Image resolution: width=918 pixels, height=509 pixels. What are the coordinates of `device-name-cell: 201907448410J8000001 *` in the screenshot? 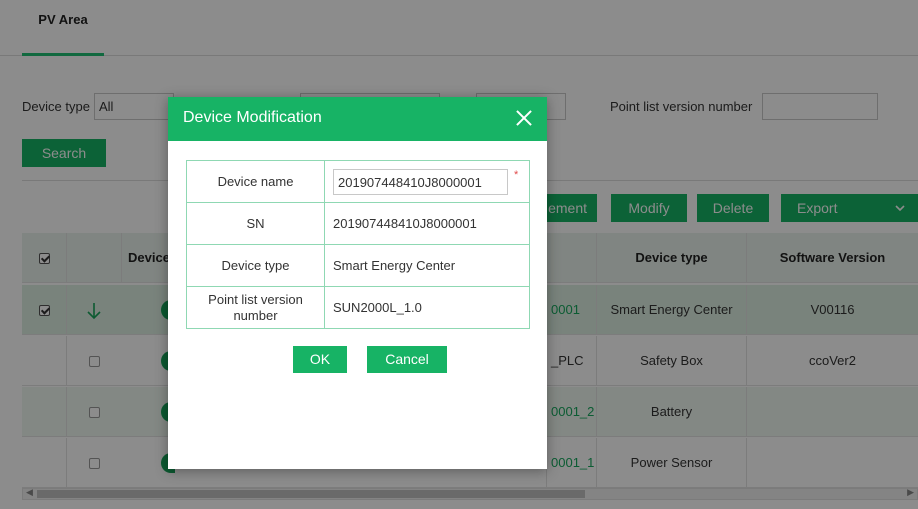 It's located at (427, 181).